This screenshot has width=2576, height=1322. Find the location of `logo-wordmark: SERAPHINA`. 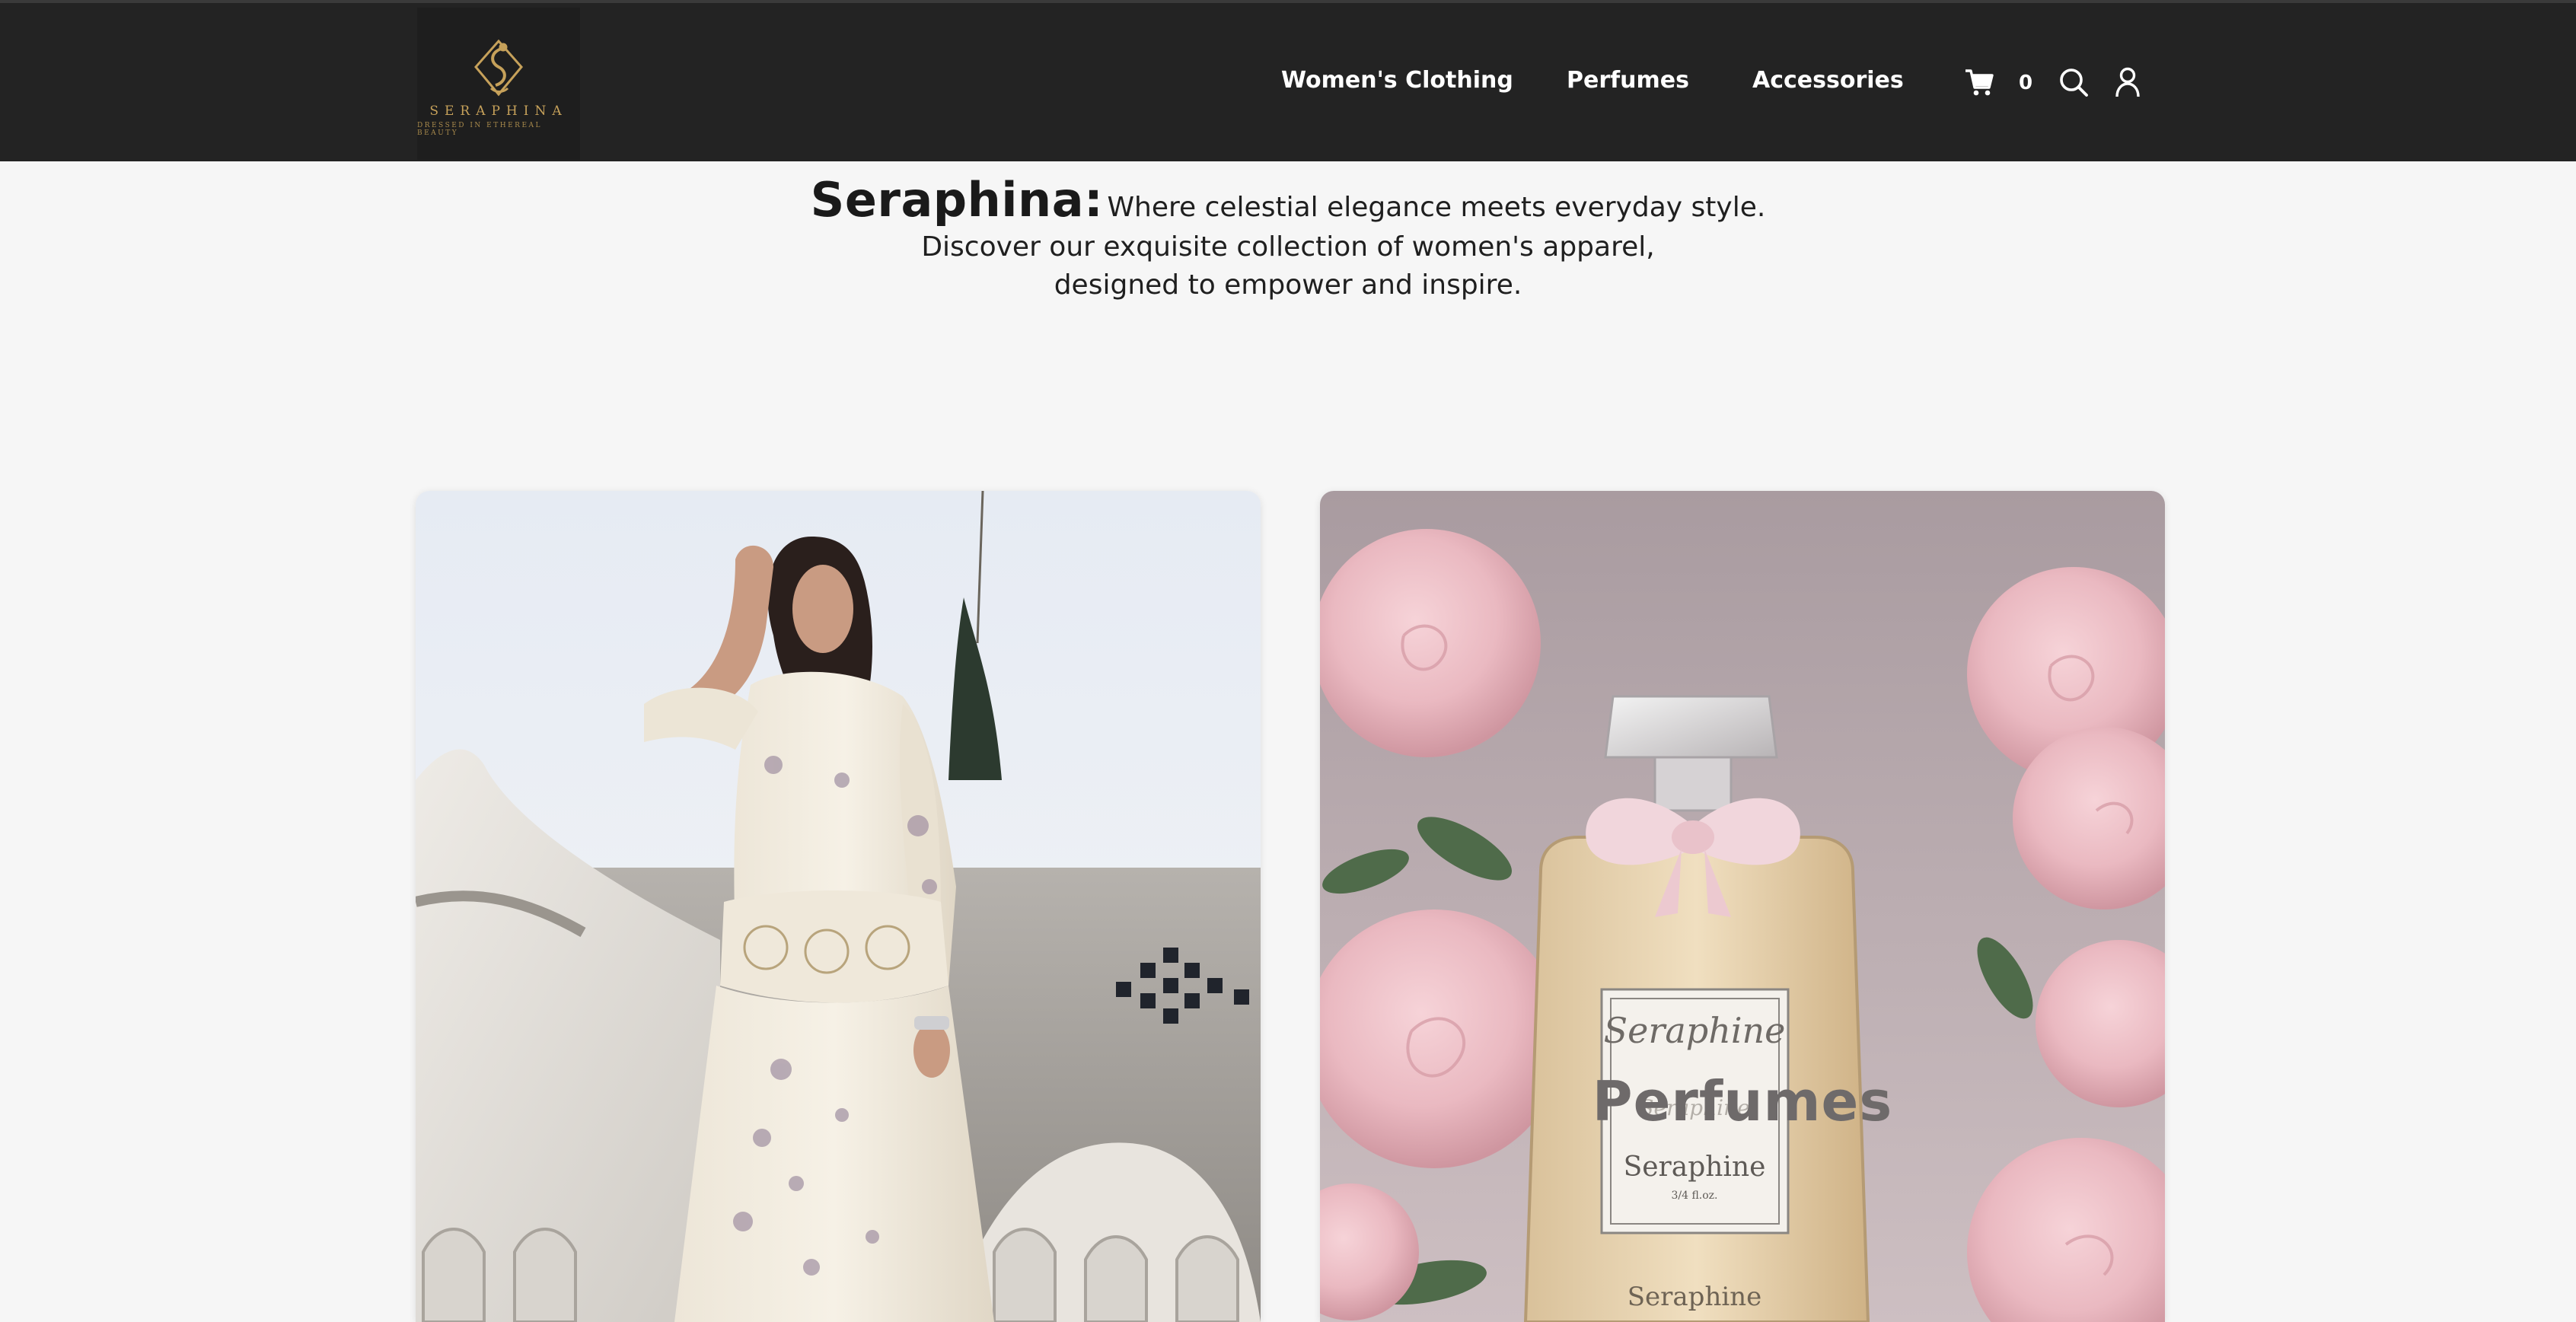

logo-wordmark: SERAPHINA is located at coordinates (499, 111).